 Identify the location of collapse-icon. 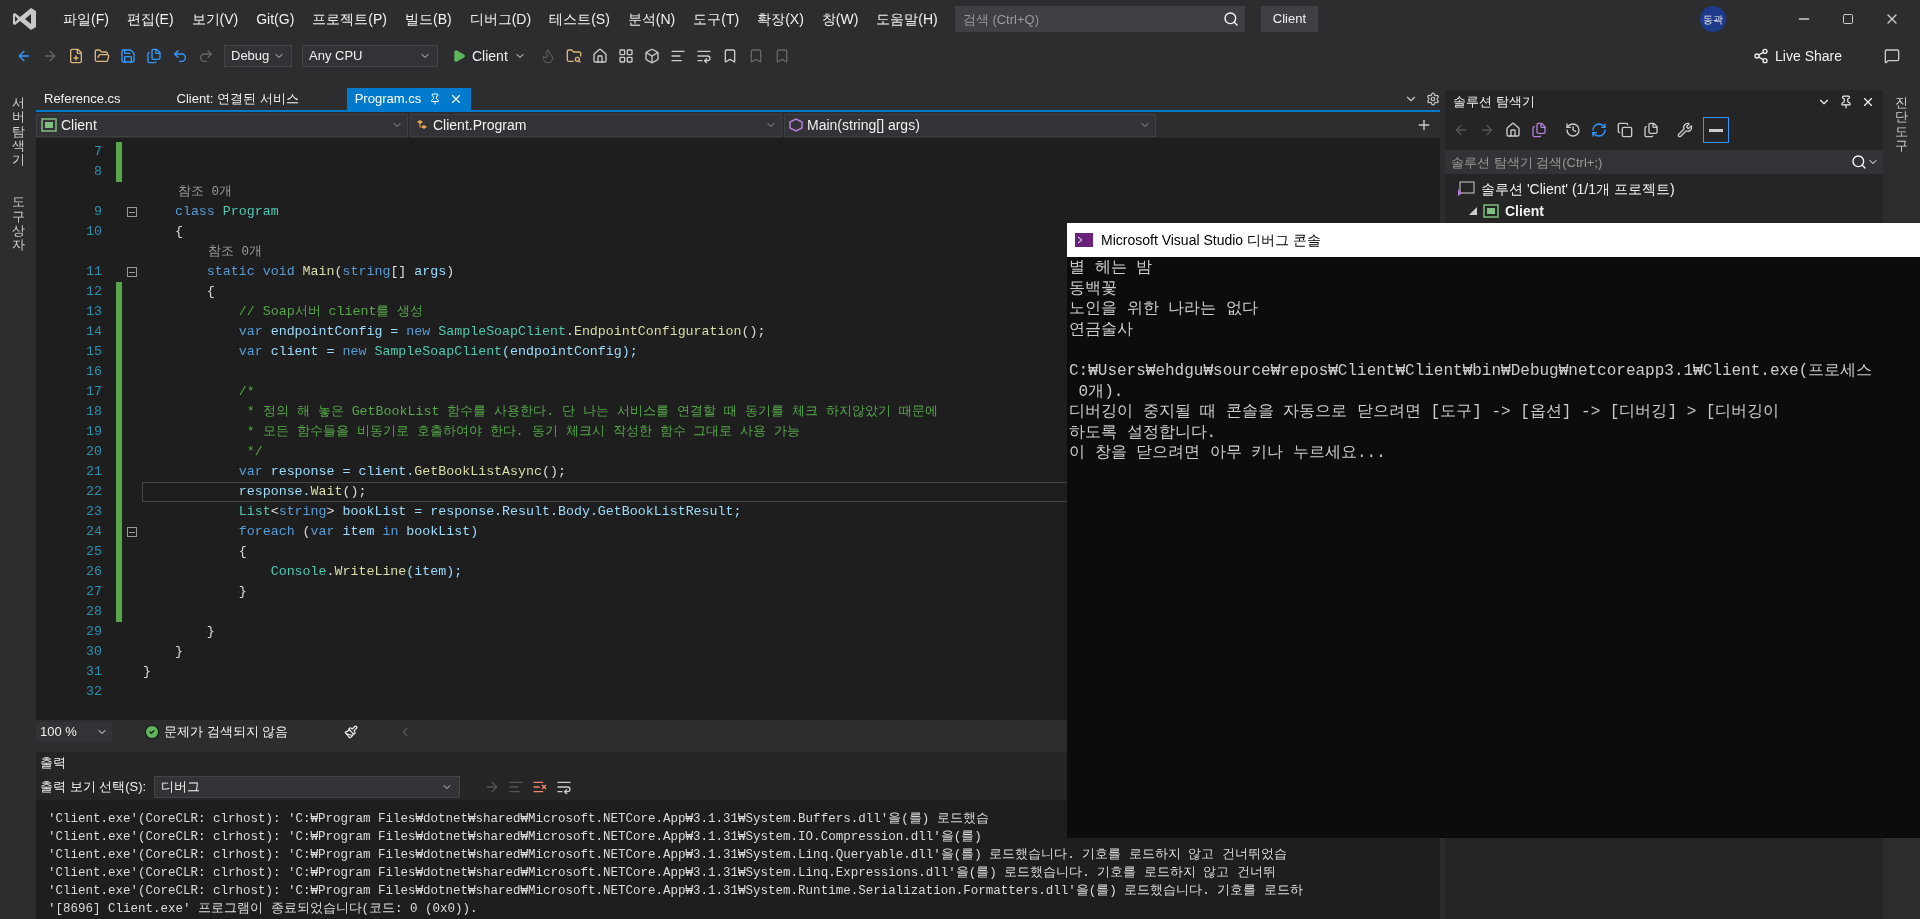
(1625, 130).